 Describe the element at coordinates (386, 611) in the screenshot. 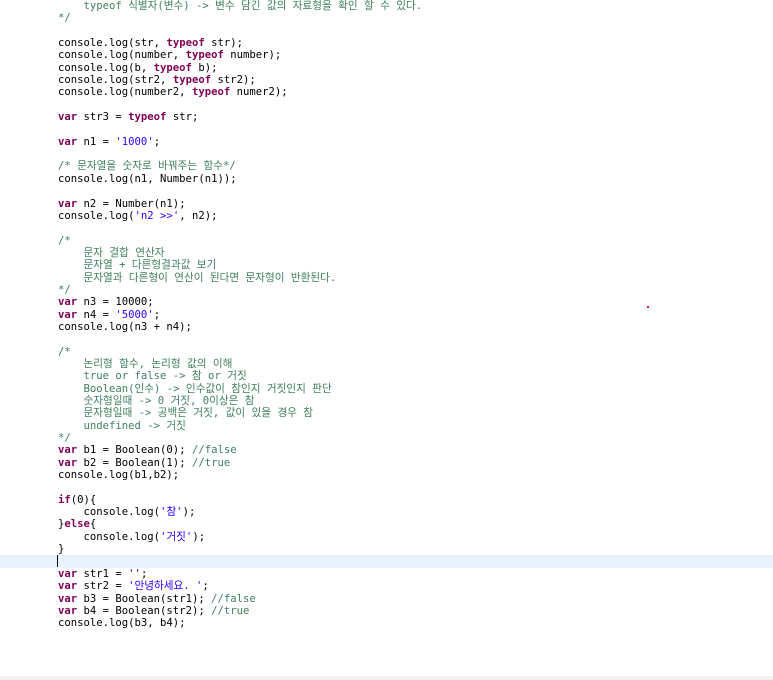

I see `code-line: var b4 = Boolean(str2); //true` at that location.